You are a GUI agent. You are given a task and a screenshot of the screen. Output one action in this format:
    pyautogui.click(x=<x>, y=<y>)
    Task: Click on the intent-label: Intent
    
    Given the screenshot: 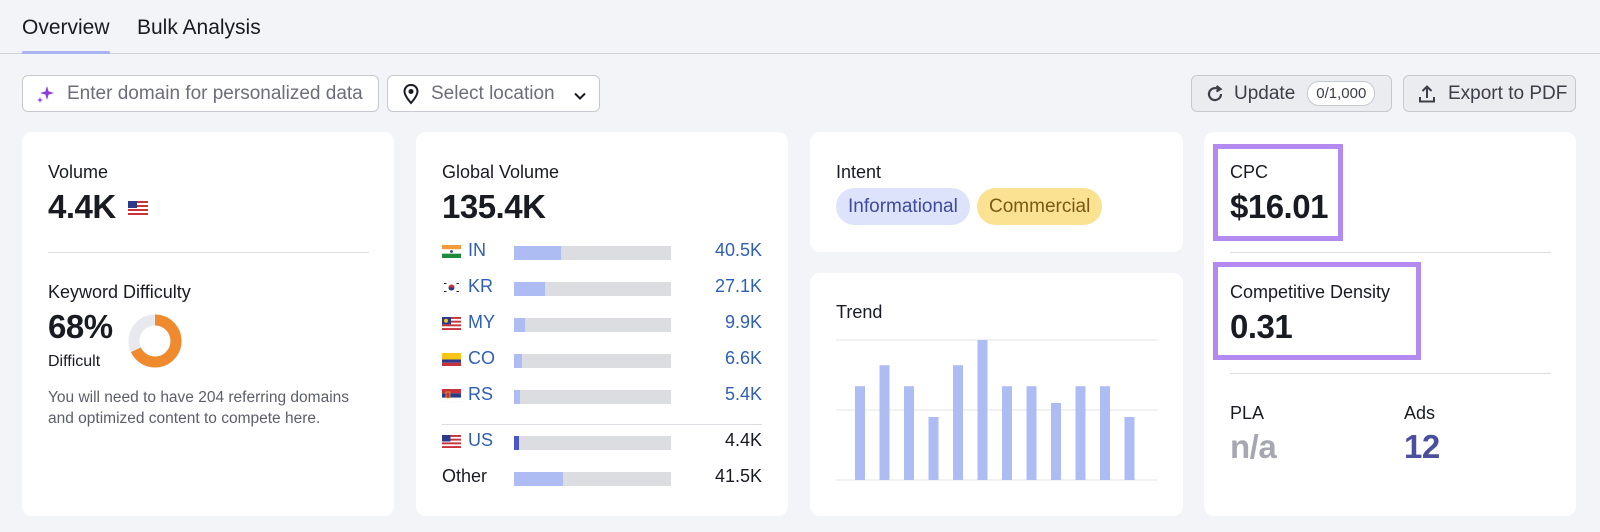 What is the action you would take?
    pyautogui.click(x=859, y=172)
    